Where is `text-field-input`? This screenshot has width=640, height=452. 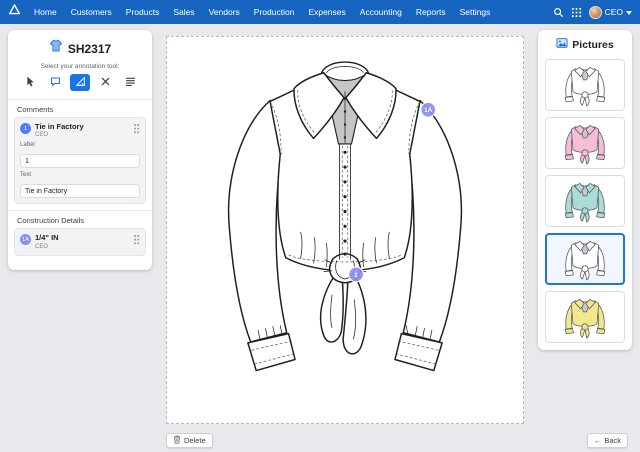
text-field-input is located at coordinates (80, 191).